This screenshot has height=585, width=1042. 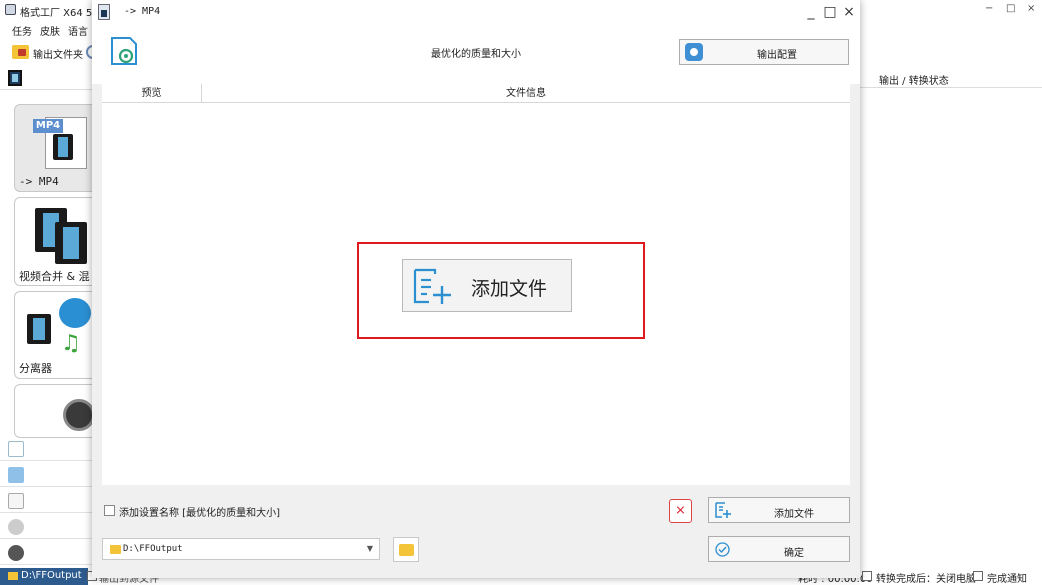 What do you see at coordinates (46, 475) in the screenshot?
I see `category-picture` at bounding box center [46, 475].